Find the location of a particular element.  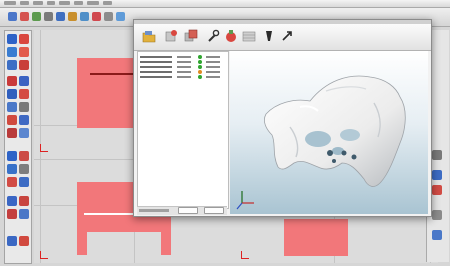

slice-icon is located at coordinates (249, 36).